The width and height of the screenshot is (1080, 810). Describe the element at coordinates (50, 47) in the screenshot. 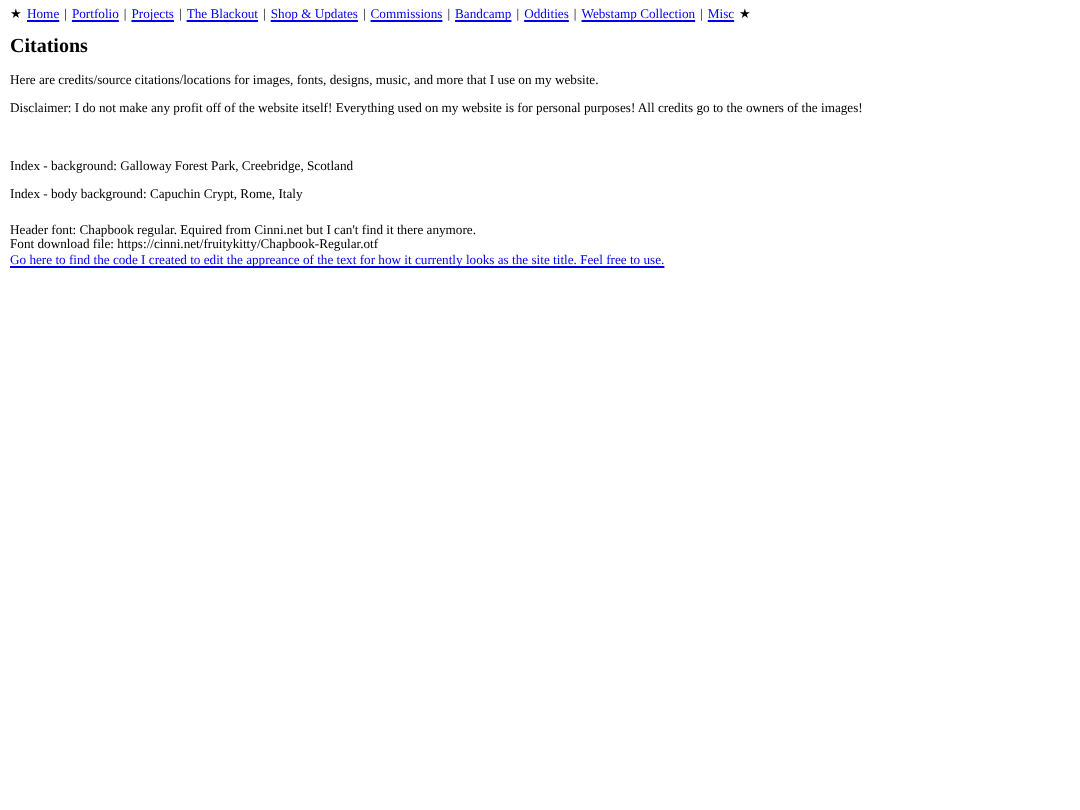

I see `page-heading: Citations` at that location.